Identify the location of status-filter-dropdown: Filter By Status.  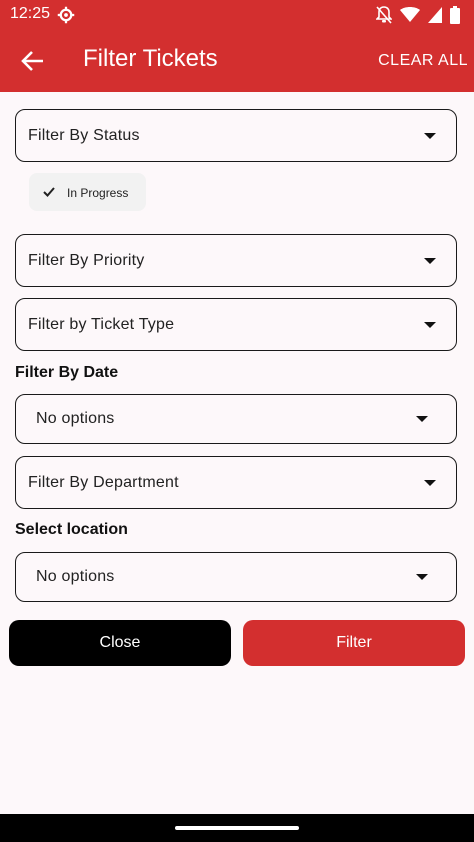
(236, 135).